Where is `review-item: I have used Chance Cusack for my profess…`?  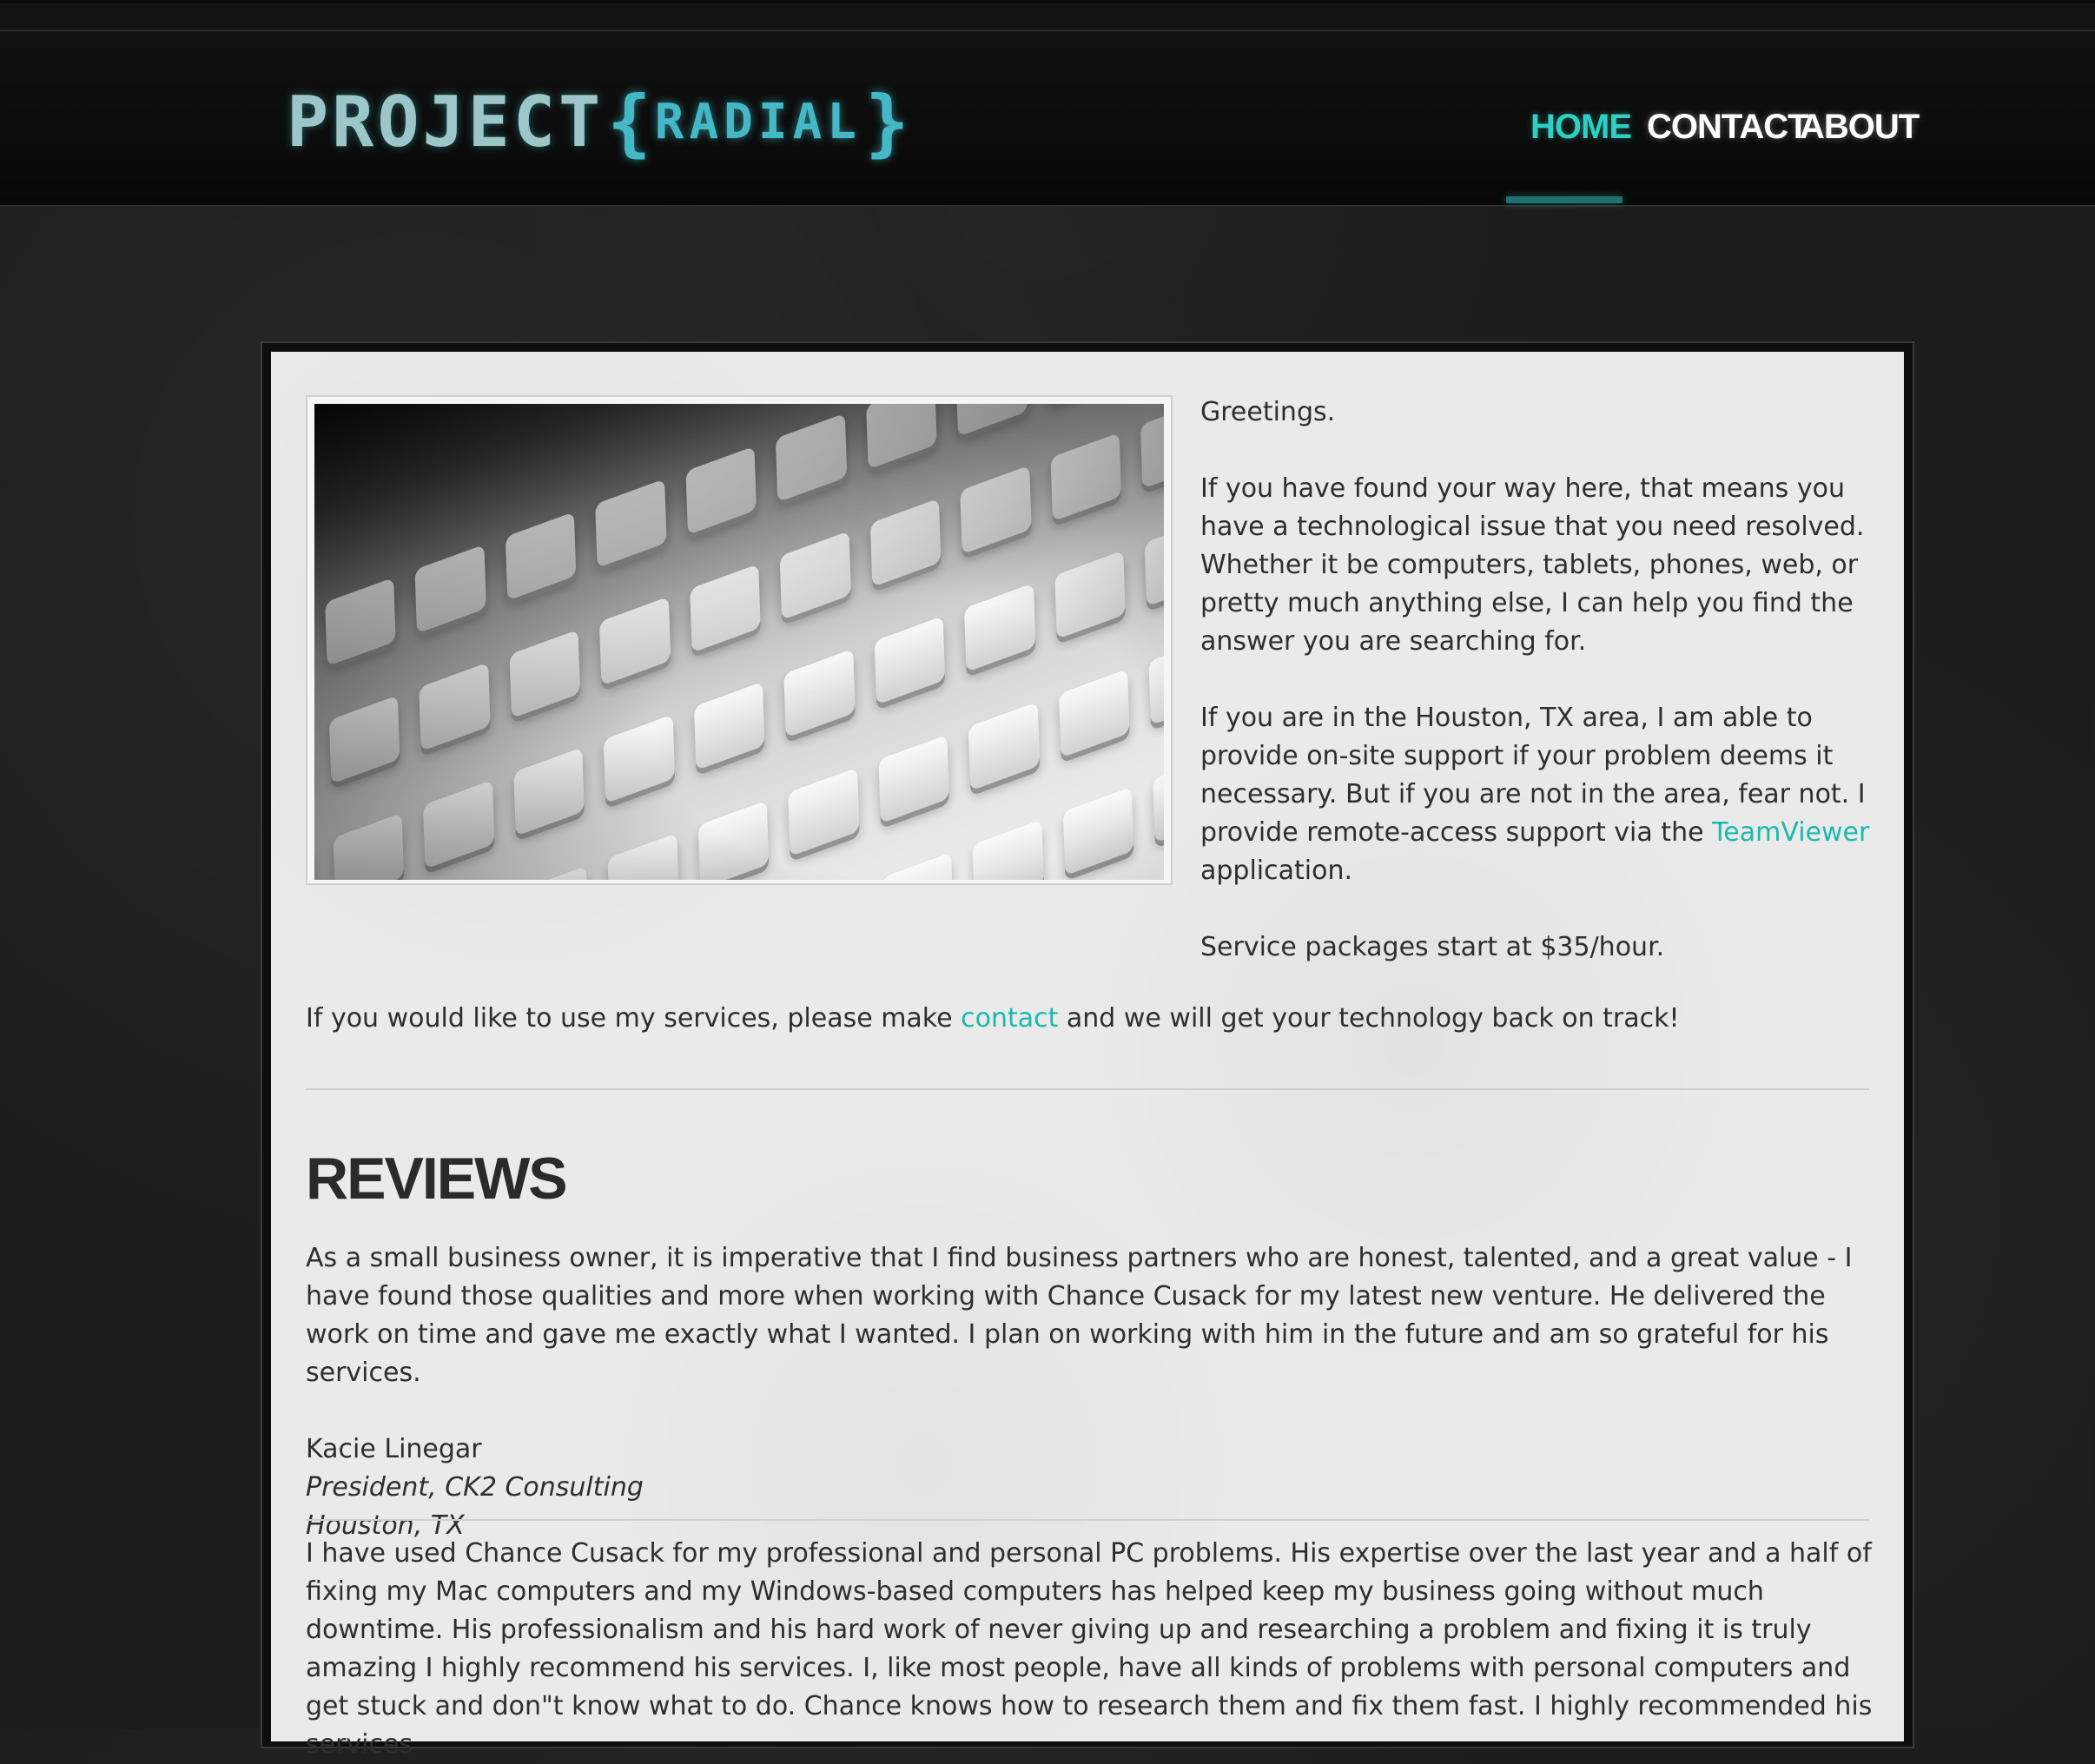 review-item: I have used Chance Cusack for my profess… is located at coordinates (1097, 1650).